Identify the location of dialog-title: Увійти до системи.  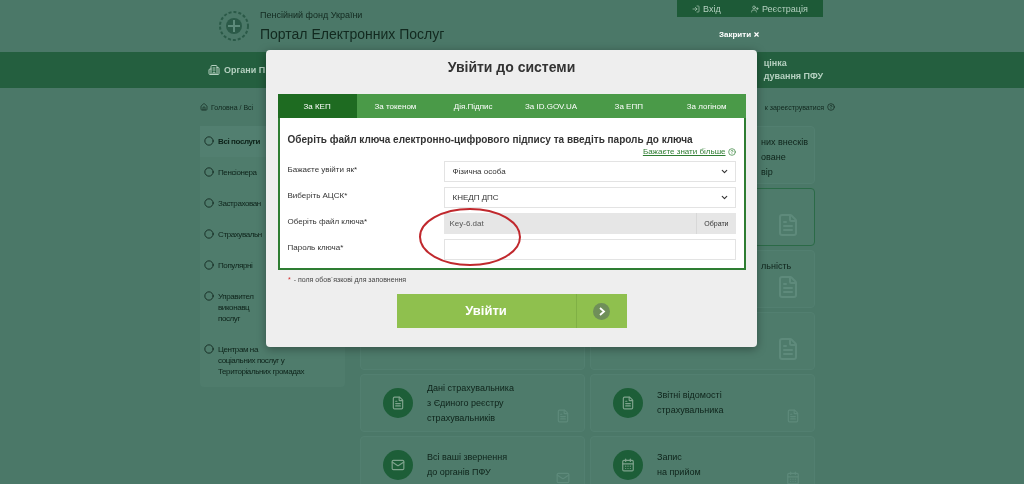
(511, 67).